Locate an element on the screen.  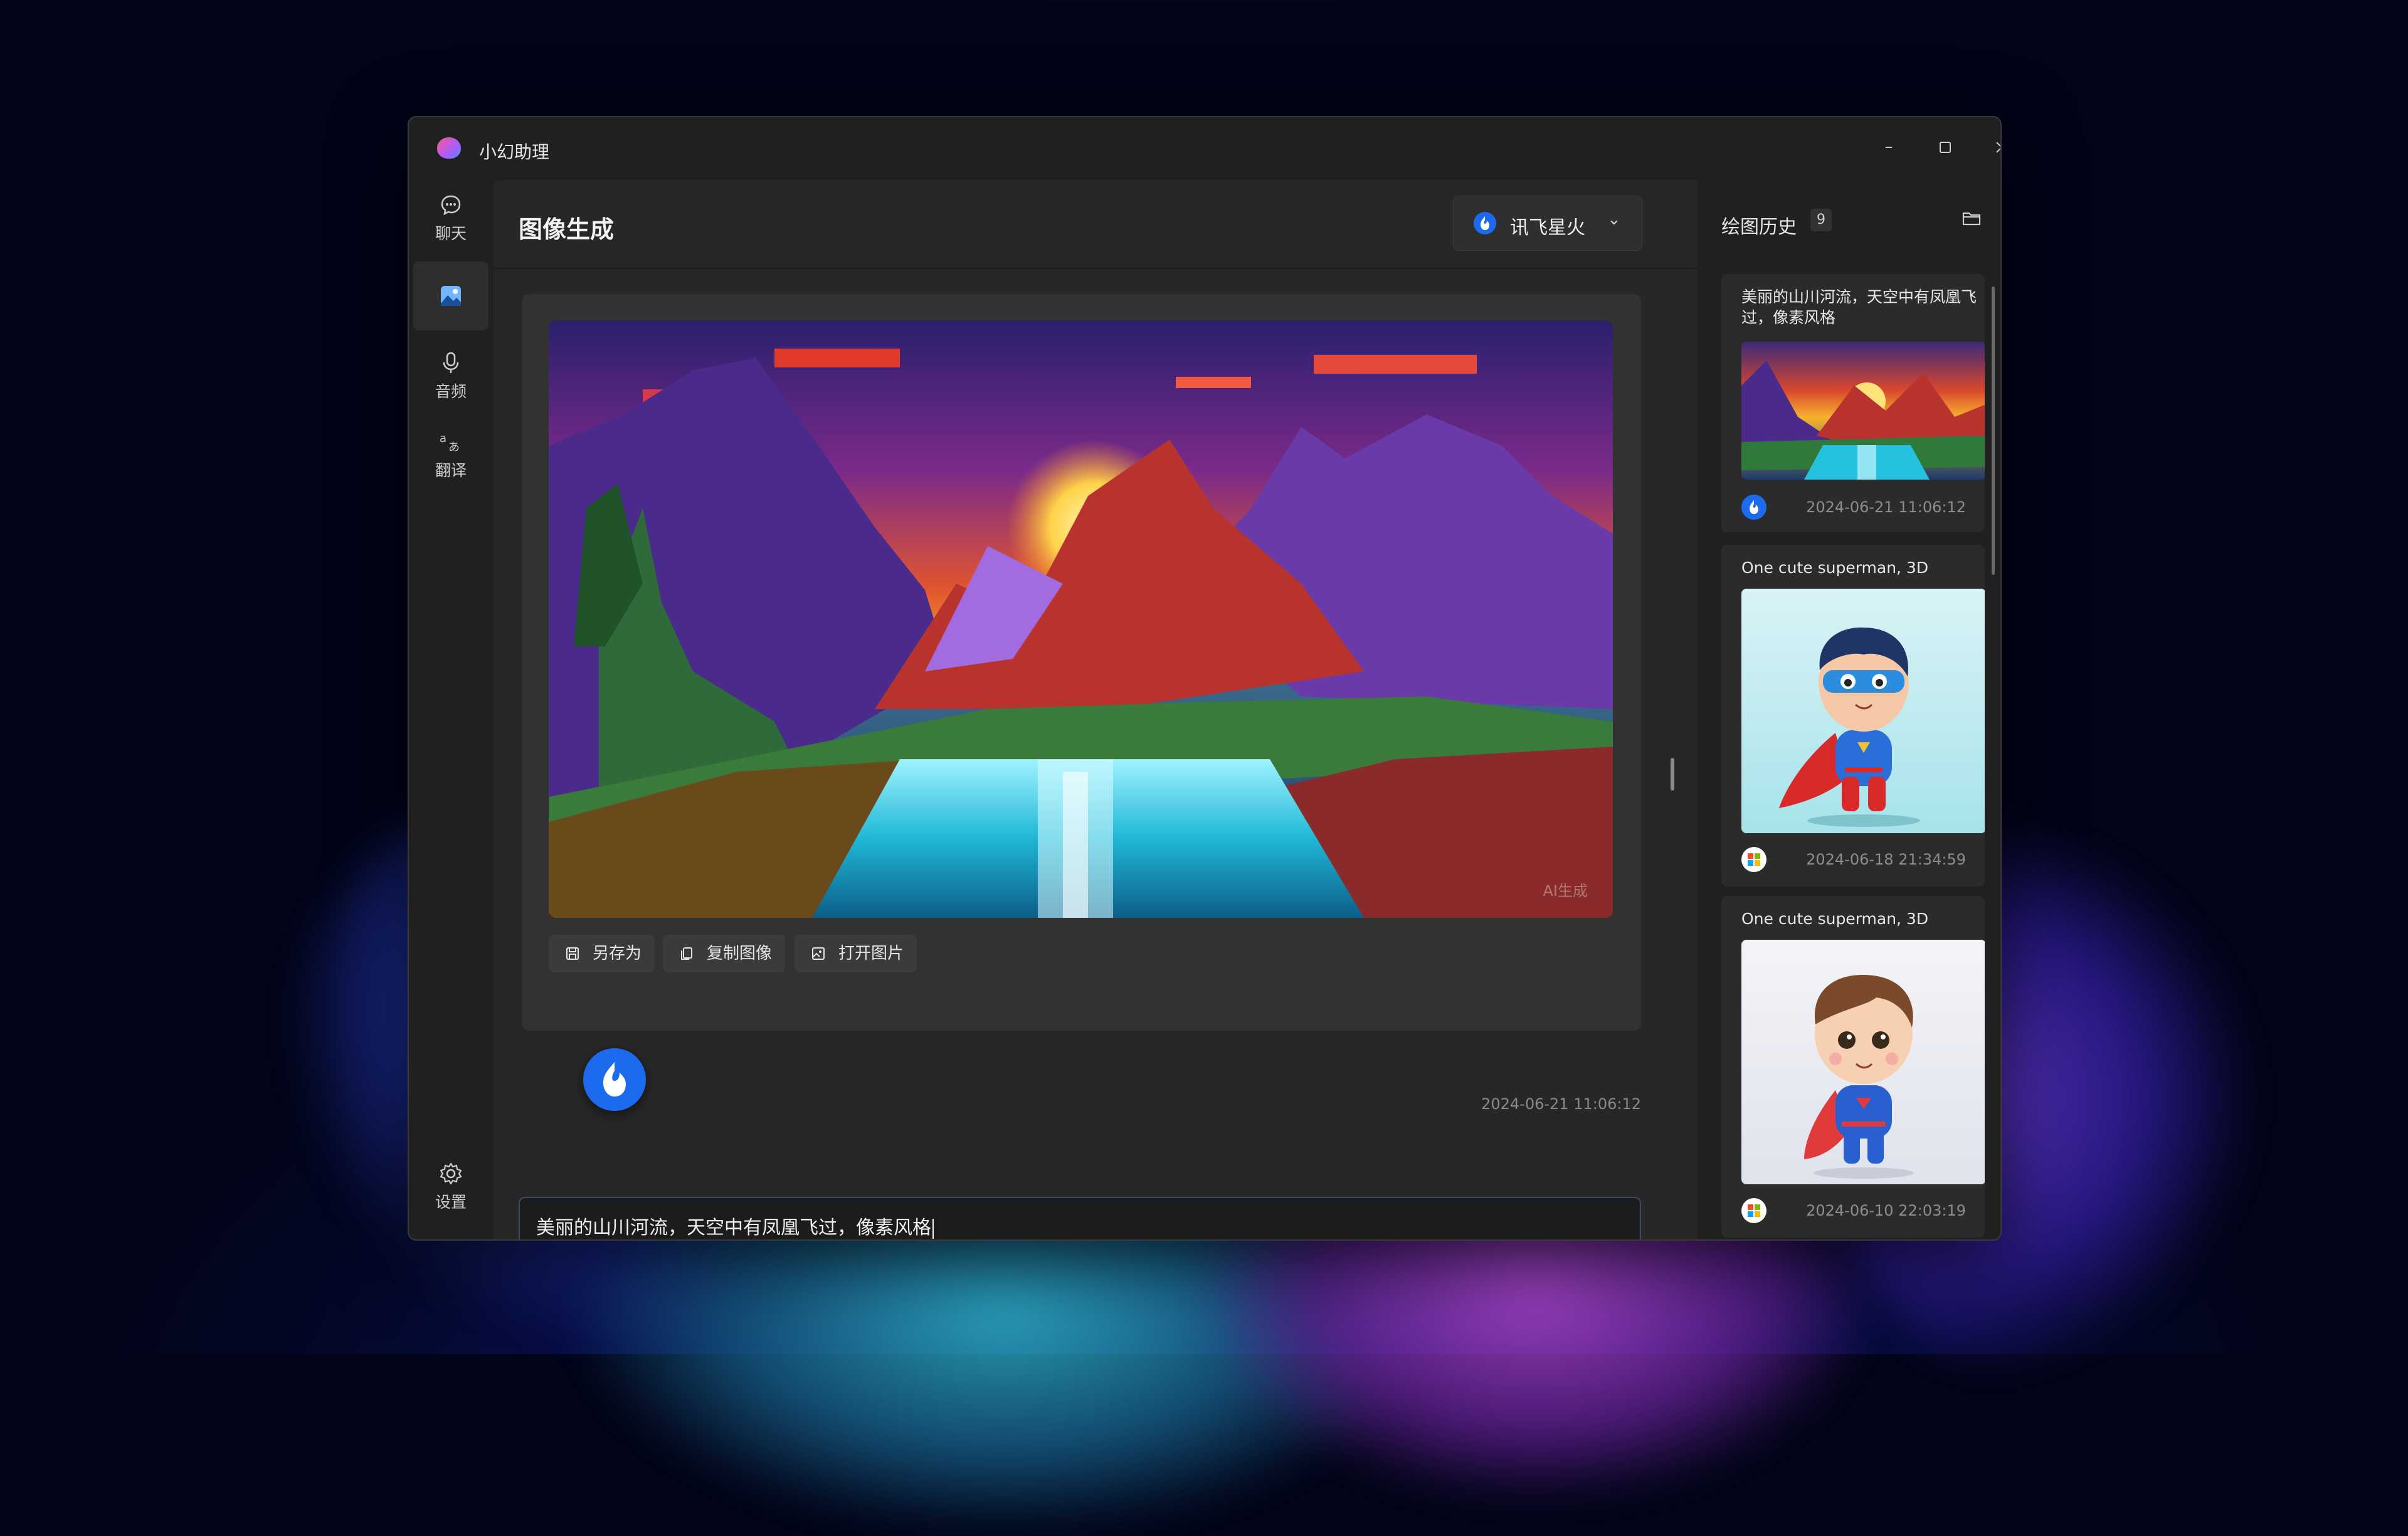
open-image-button: 打开图片 is located at coordinates (856, 953).